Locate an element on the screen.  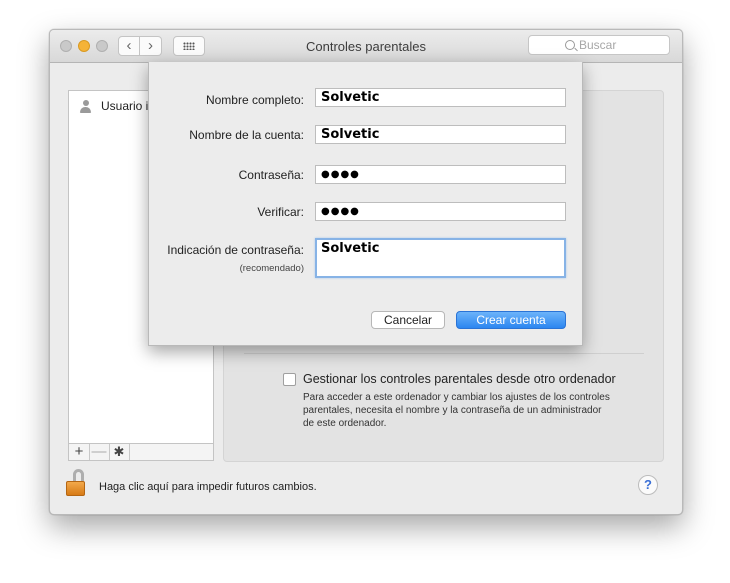
password-hint-field: Solvetic is located at coordinates (440, 258).